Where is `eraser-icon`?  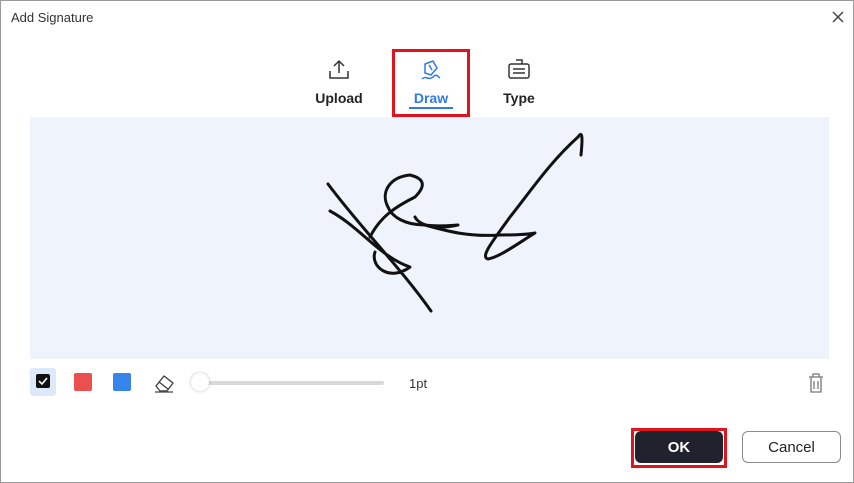 eraser-icon is located at coordinates (164, 384).